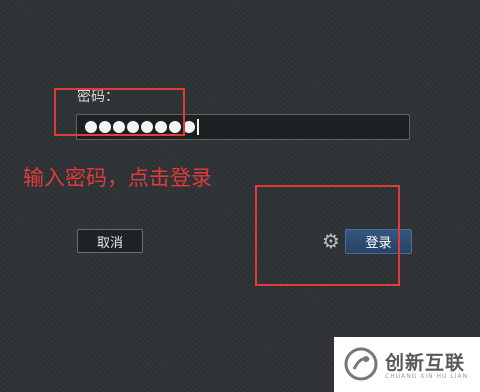 The width and height of the screenshot is (480, 392). I want to click on login-highlight-box, so click(327, 235).